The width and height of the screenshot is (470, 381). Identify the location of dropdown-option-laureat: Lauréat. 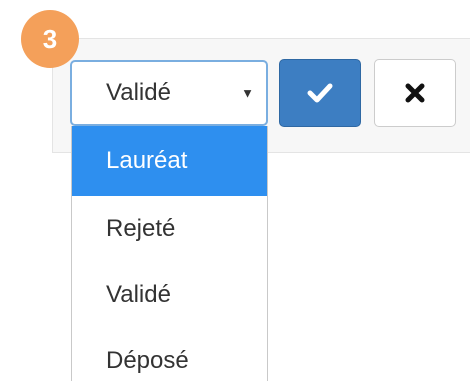
(169, 161).